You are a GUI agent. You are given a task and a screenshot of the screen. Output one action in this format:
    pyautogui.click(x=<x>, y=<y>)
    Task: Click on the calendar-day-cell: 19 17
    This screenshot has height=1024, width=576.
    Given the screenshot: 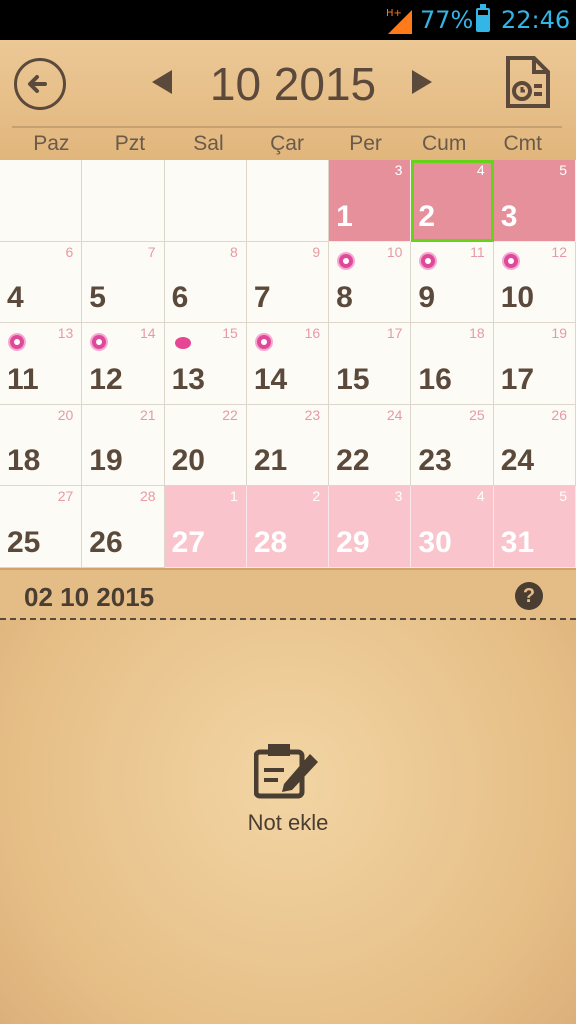 What is the action you would take?
    pyautogui.click(x=534, y=364)
    